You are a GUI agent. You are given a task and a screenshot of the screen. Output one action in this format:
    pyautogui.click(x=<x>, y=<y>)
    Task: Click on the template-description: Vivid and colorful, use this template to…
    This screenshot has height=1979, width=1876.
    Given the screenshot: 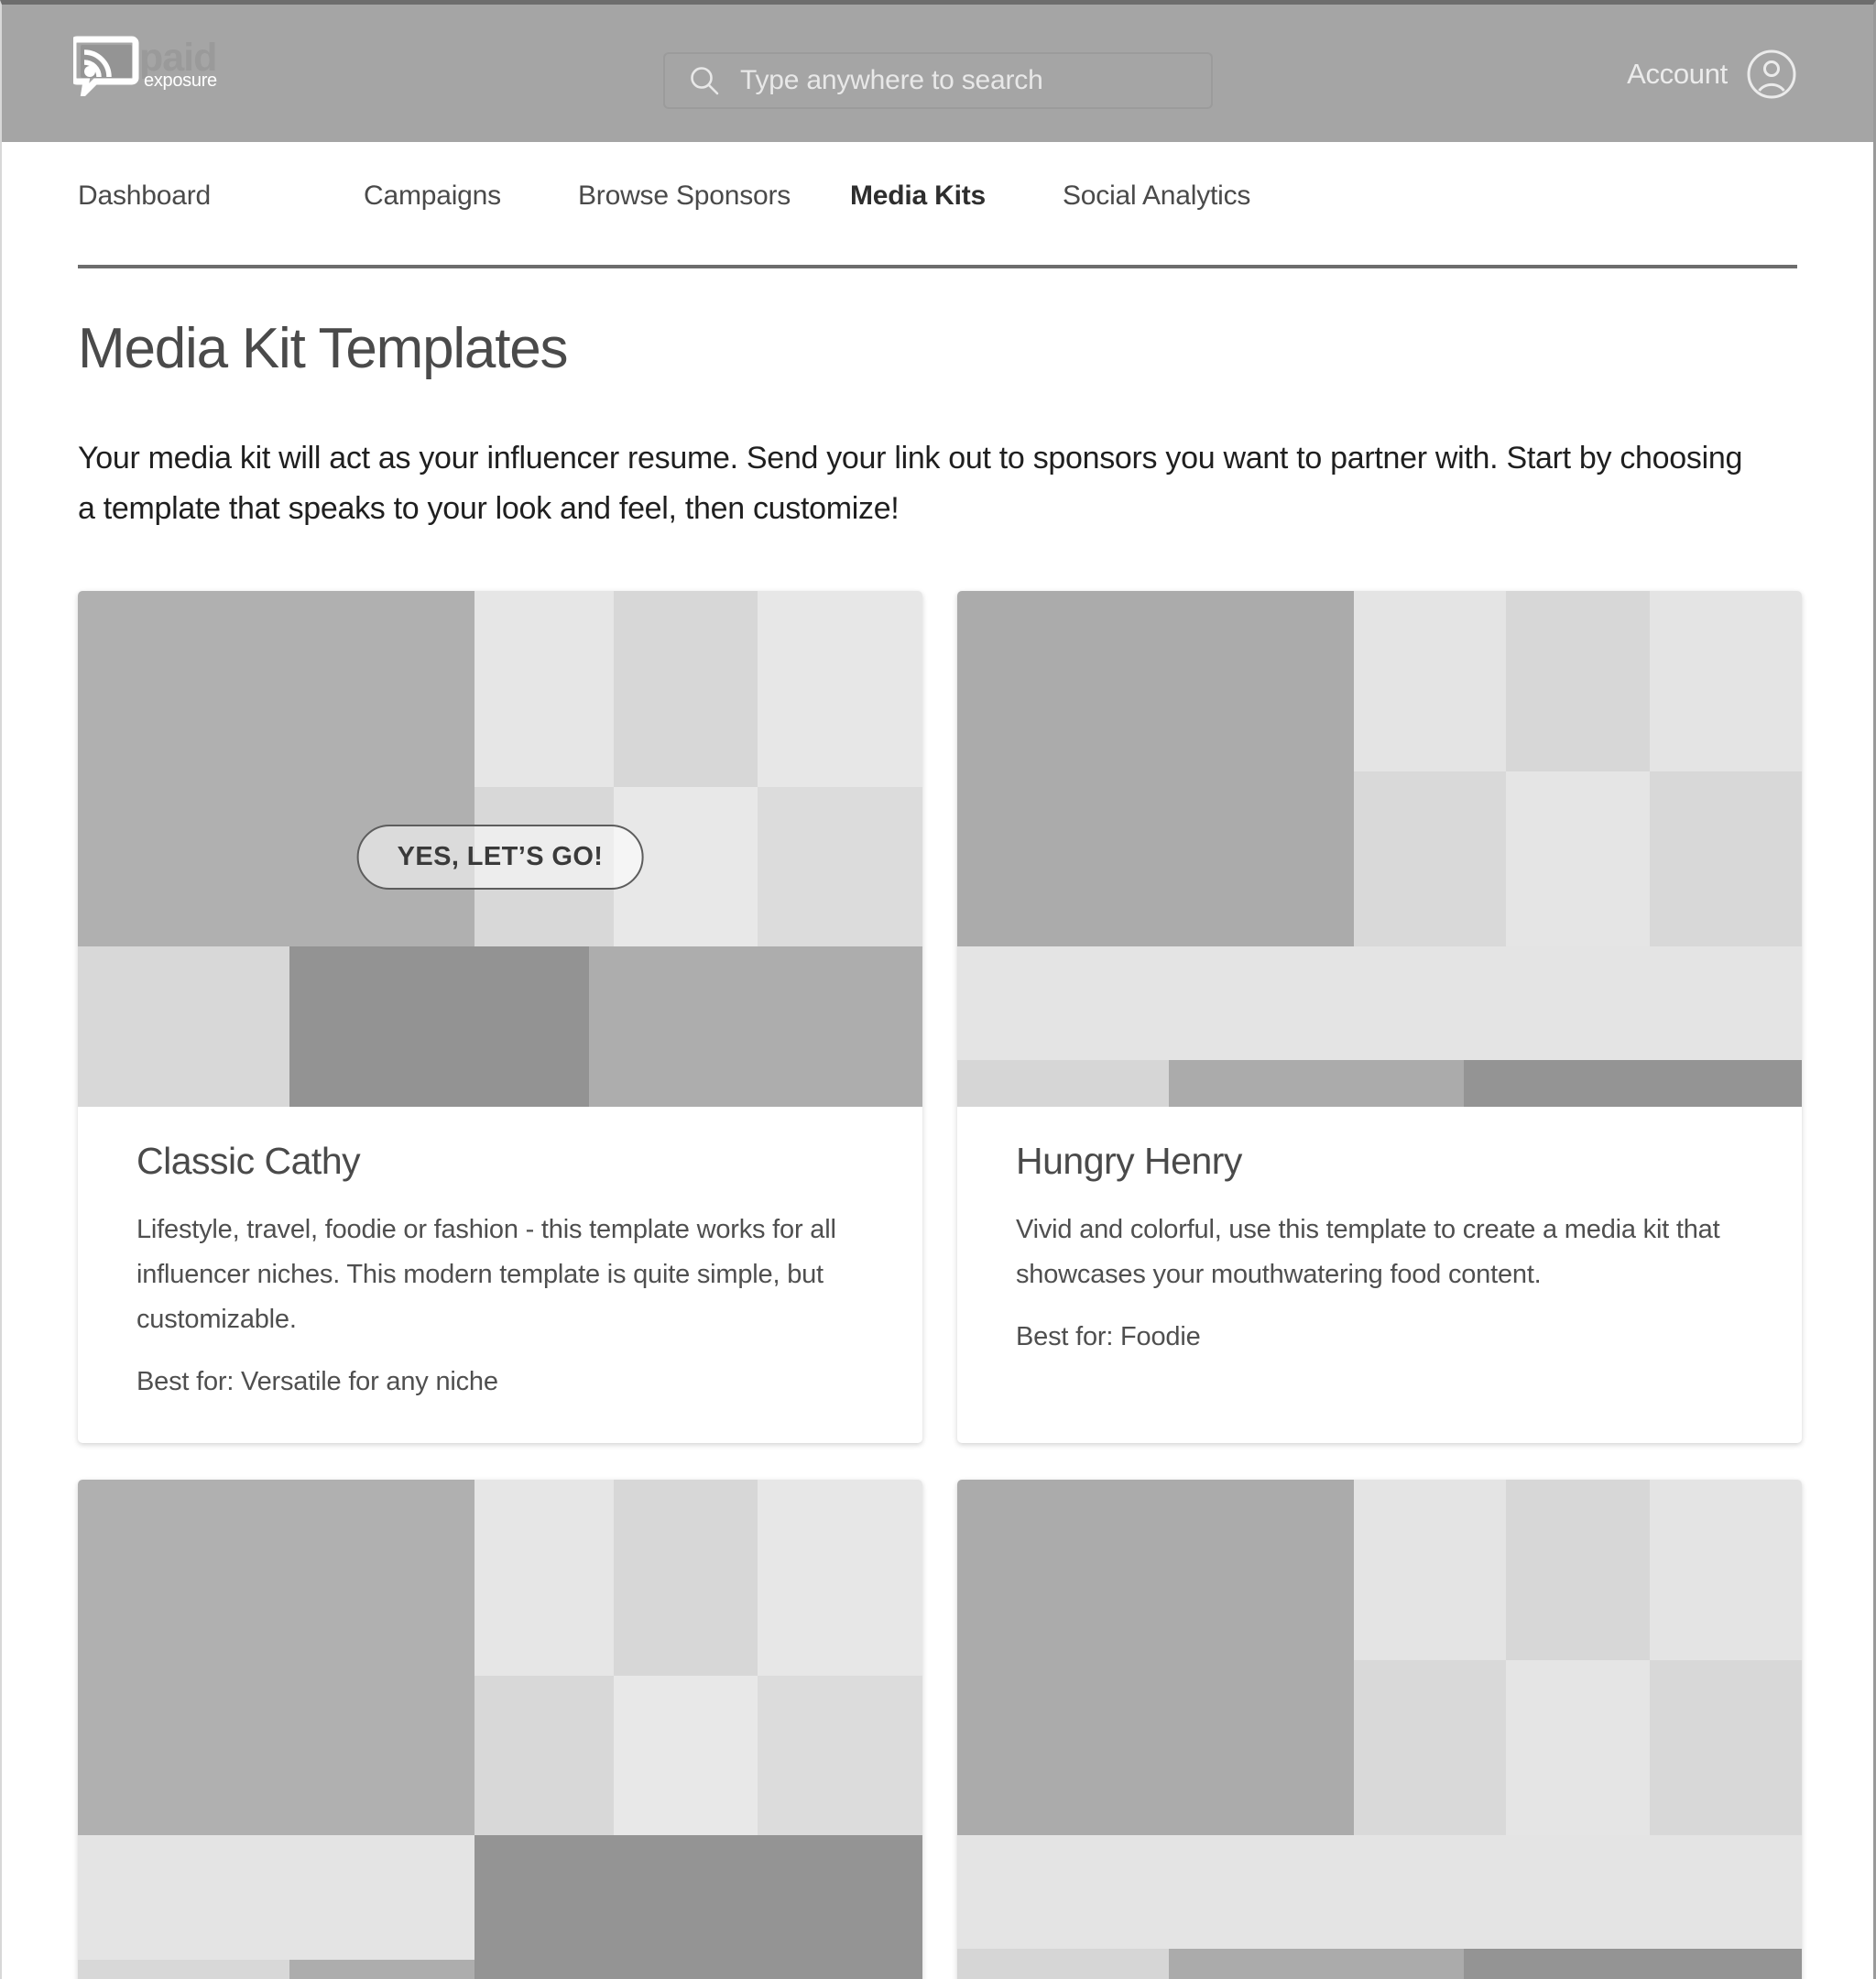 What is the action you would take?
    pyautogui.click(x=1368, y=1252)
    